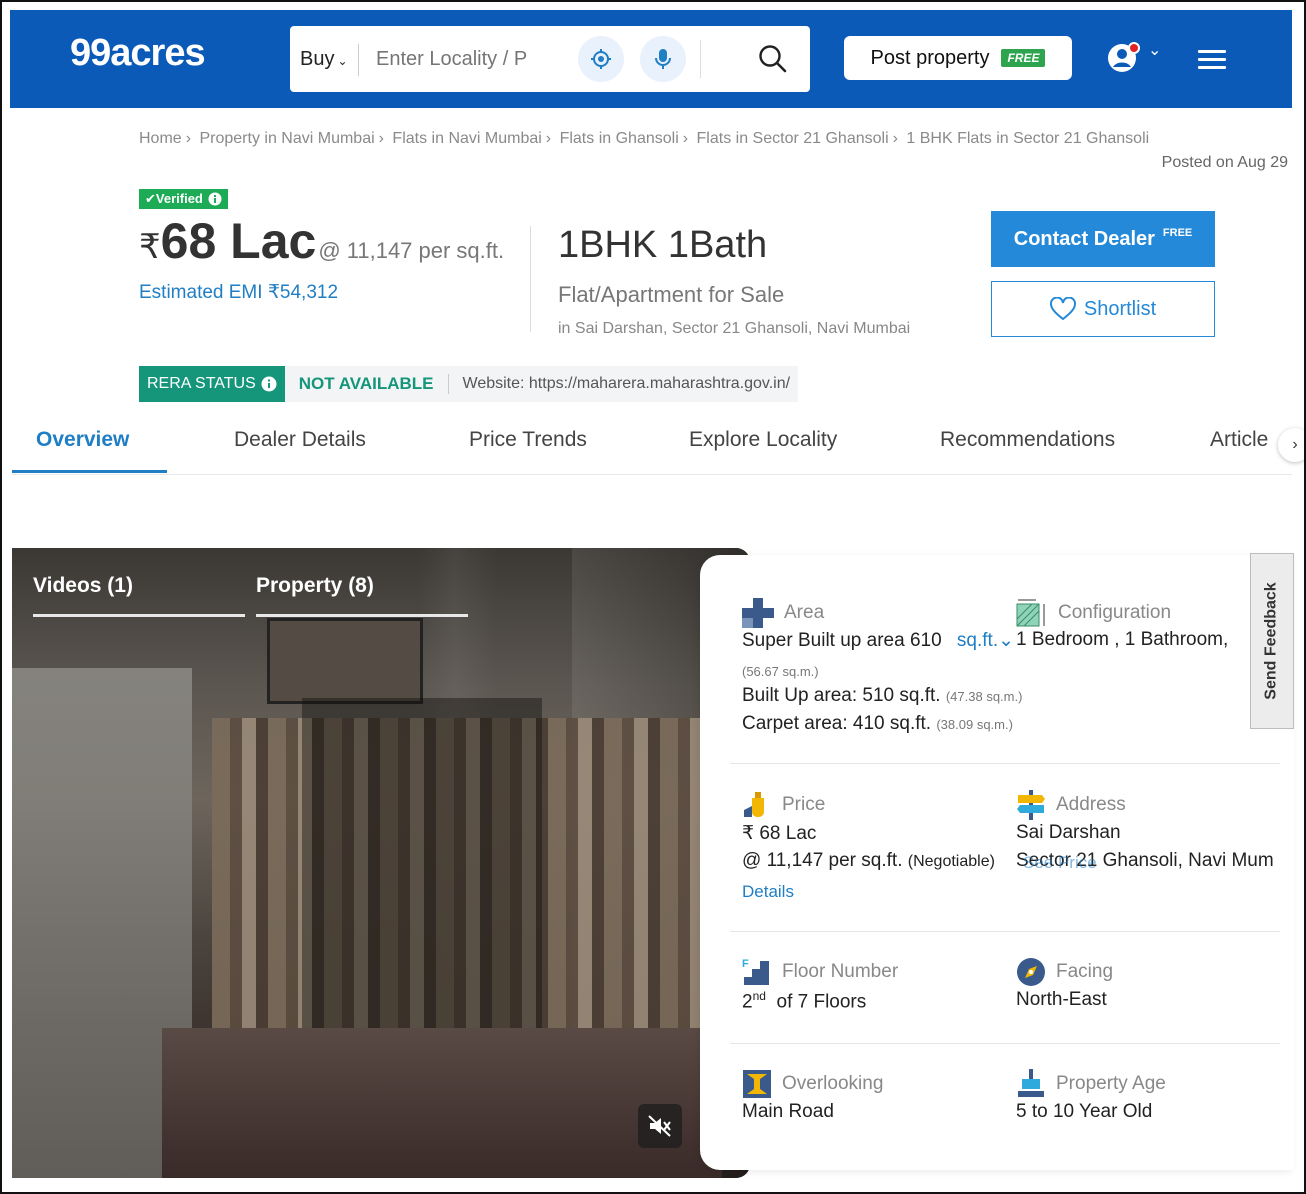 This screenshot has width=1306, height=1194. I want to click on breadcrumb-item: Flats in Ghansoli, so click(619, 138).